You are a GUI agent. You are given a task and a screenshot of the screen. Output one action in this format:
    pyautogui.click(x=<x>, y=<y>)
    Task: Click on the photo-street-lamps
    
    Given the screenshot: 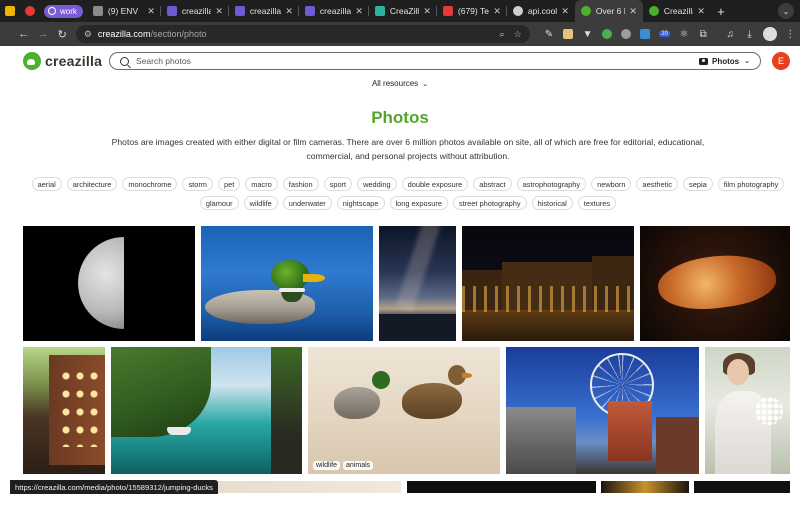 What is the action you would take?
    pyautogui.click(x=64, y=410)
    